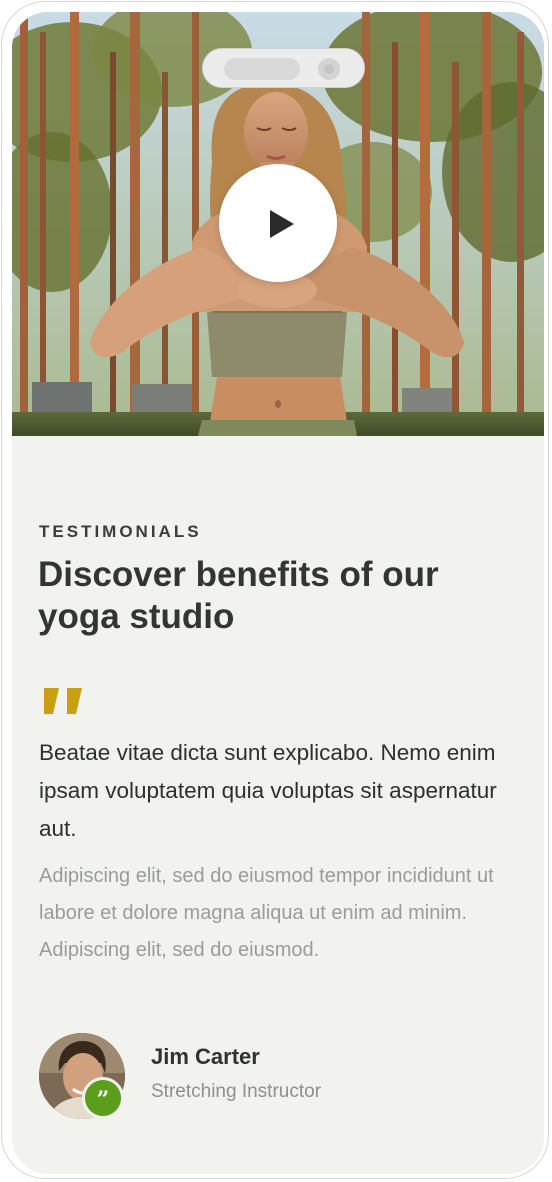 Image resolution: width=552 pixels, height=1182 pixels. I want to click on author-role: Stretching Instructor, so click(236, 1091).